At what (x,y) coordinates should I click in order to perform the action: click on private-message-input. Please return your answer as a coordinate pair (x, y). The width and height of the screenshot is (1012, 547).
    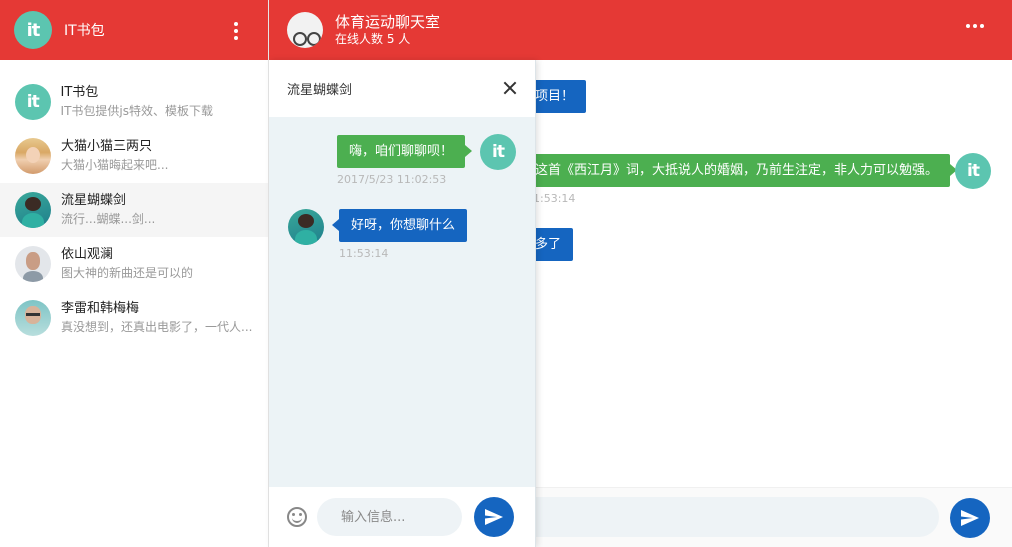
    Looking at the image, I should click on (389, 517).